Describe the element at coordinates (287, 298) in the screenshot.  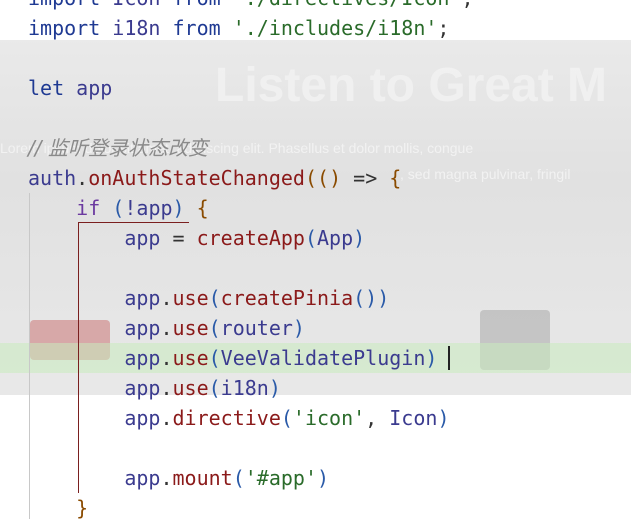
I see `code-token: createPinia` at that location.